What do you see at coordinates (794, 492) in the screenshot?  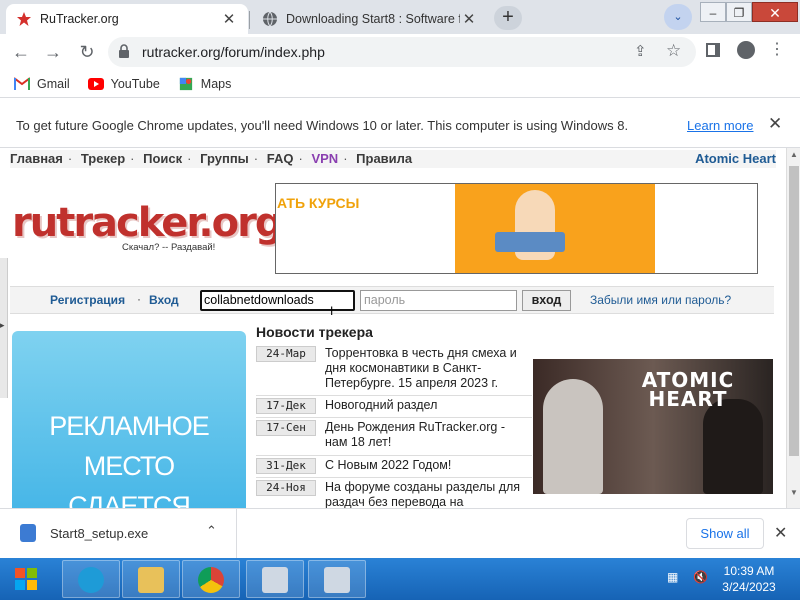 I see `scroll-down-icon: ▼` at bounding box center [794, 492].